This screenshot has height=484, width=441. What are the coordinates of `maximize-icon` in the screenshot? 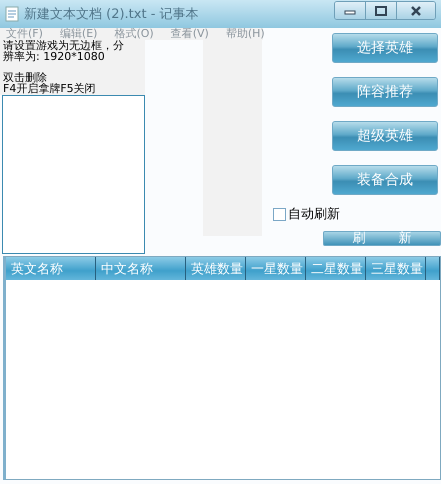 It's located at (381, 11).